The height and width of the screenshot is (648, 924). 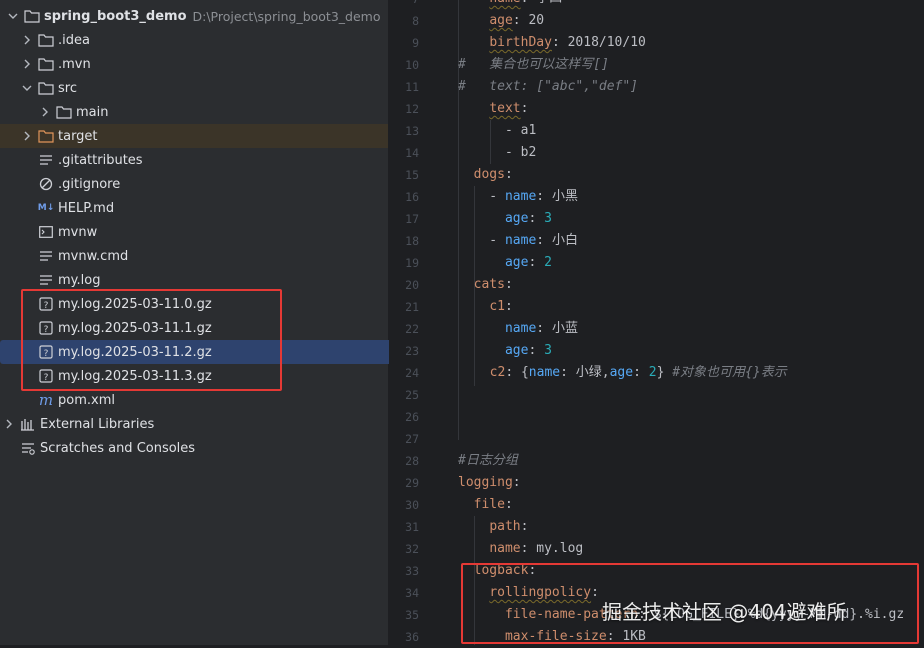 What do you see at coordinates (67, 88) in the screenshot?
I see `tree-item-label: src` at bounding box center [67, 88].